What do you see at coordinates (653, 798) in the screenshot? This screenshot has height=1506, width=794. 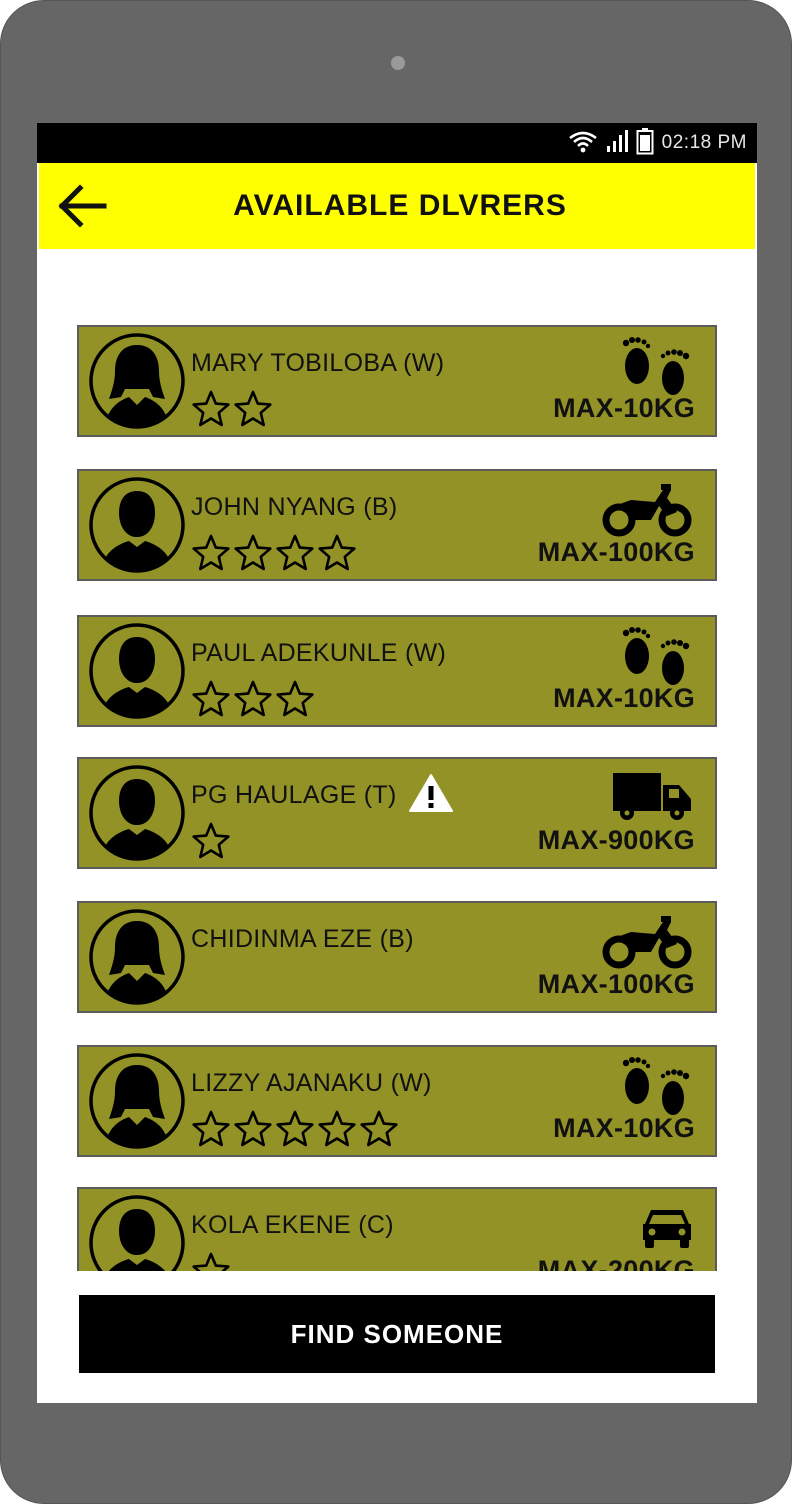 I see `truck-icon` at bounding box center [653, 798].